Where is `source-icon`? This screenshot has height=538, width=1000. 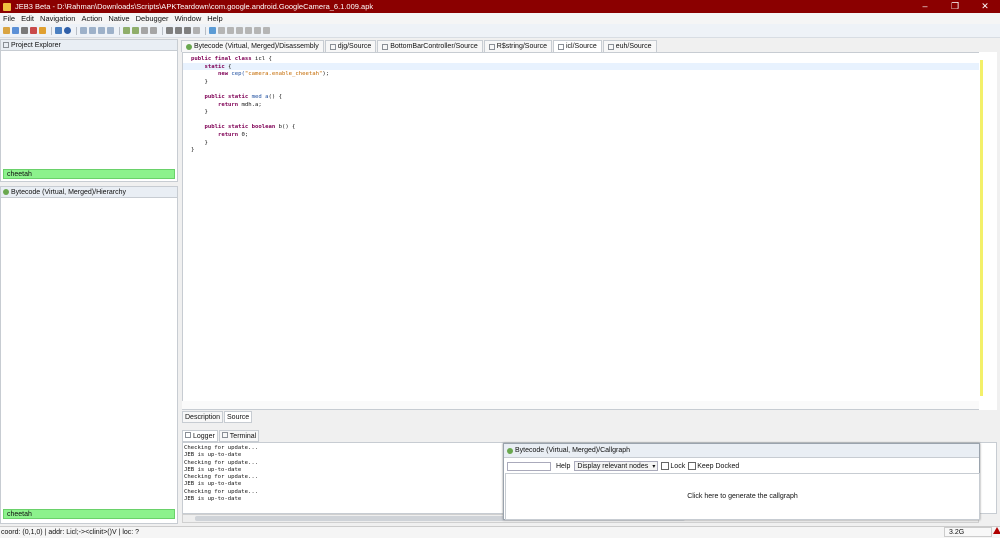
source-icon is located at coordinates (560, 46).